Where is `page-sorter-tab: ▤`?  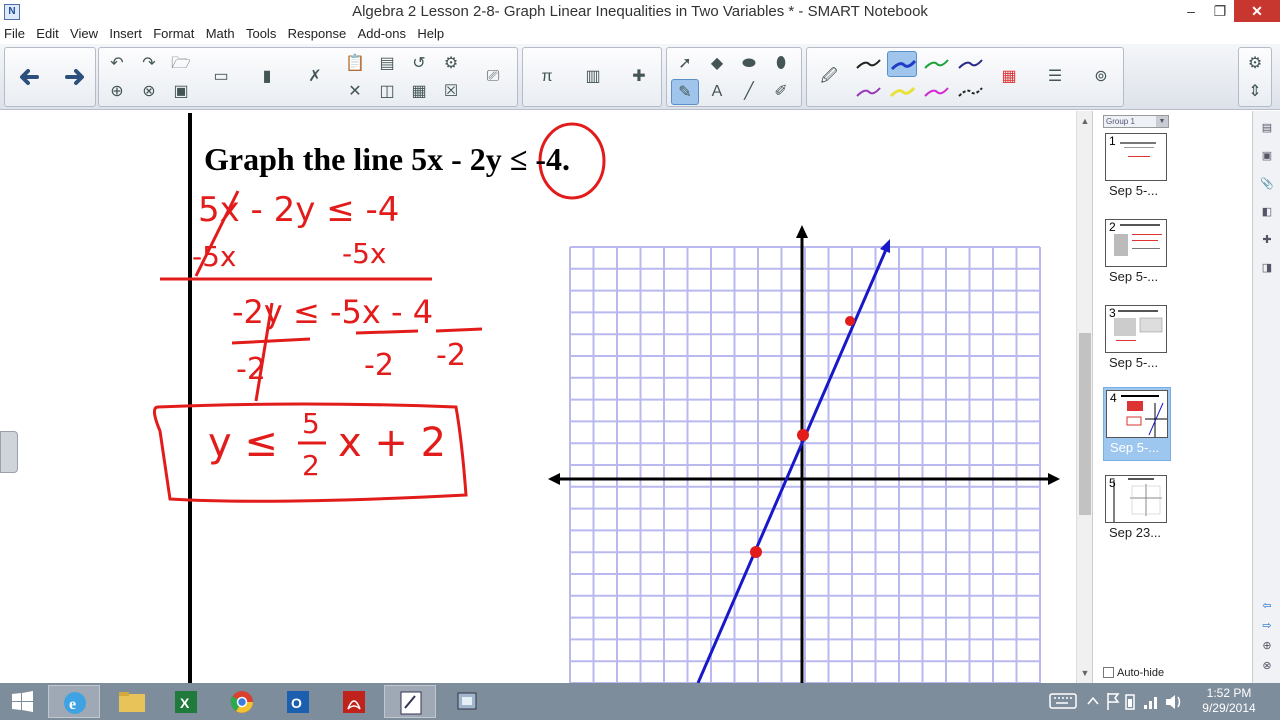 page-sorter-tab: ▤ is located at coordinates (1267, 128).